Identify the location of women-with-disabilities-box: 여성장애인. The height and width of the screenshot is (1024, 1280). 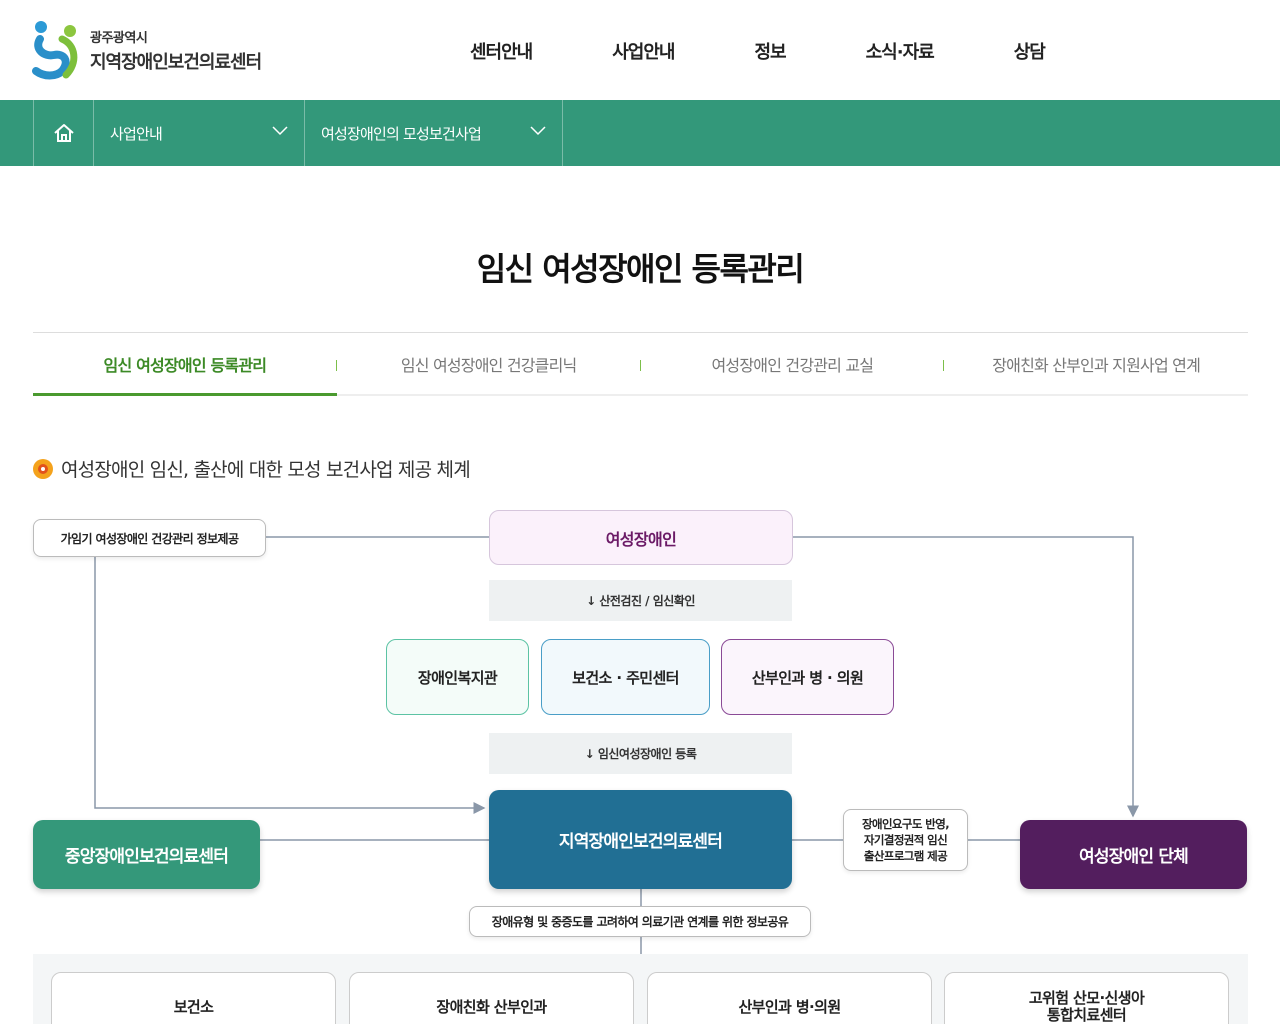
(641, 537).